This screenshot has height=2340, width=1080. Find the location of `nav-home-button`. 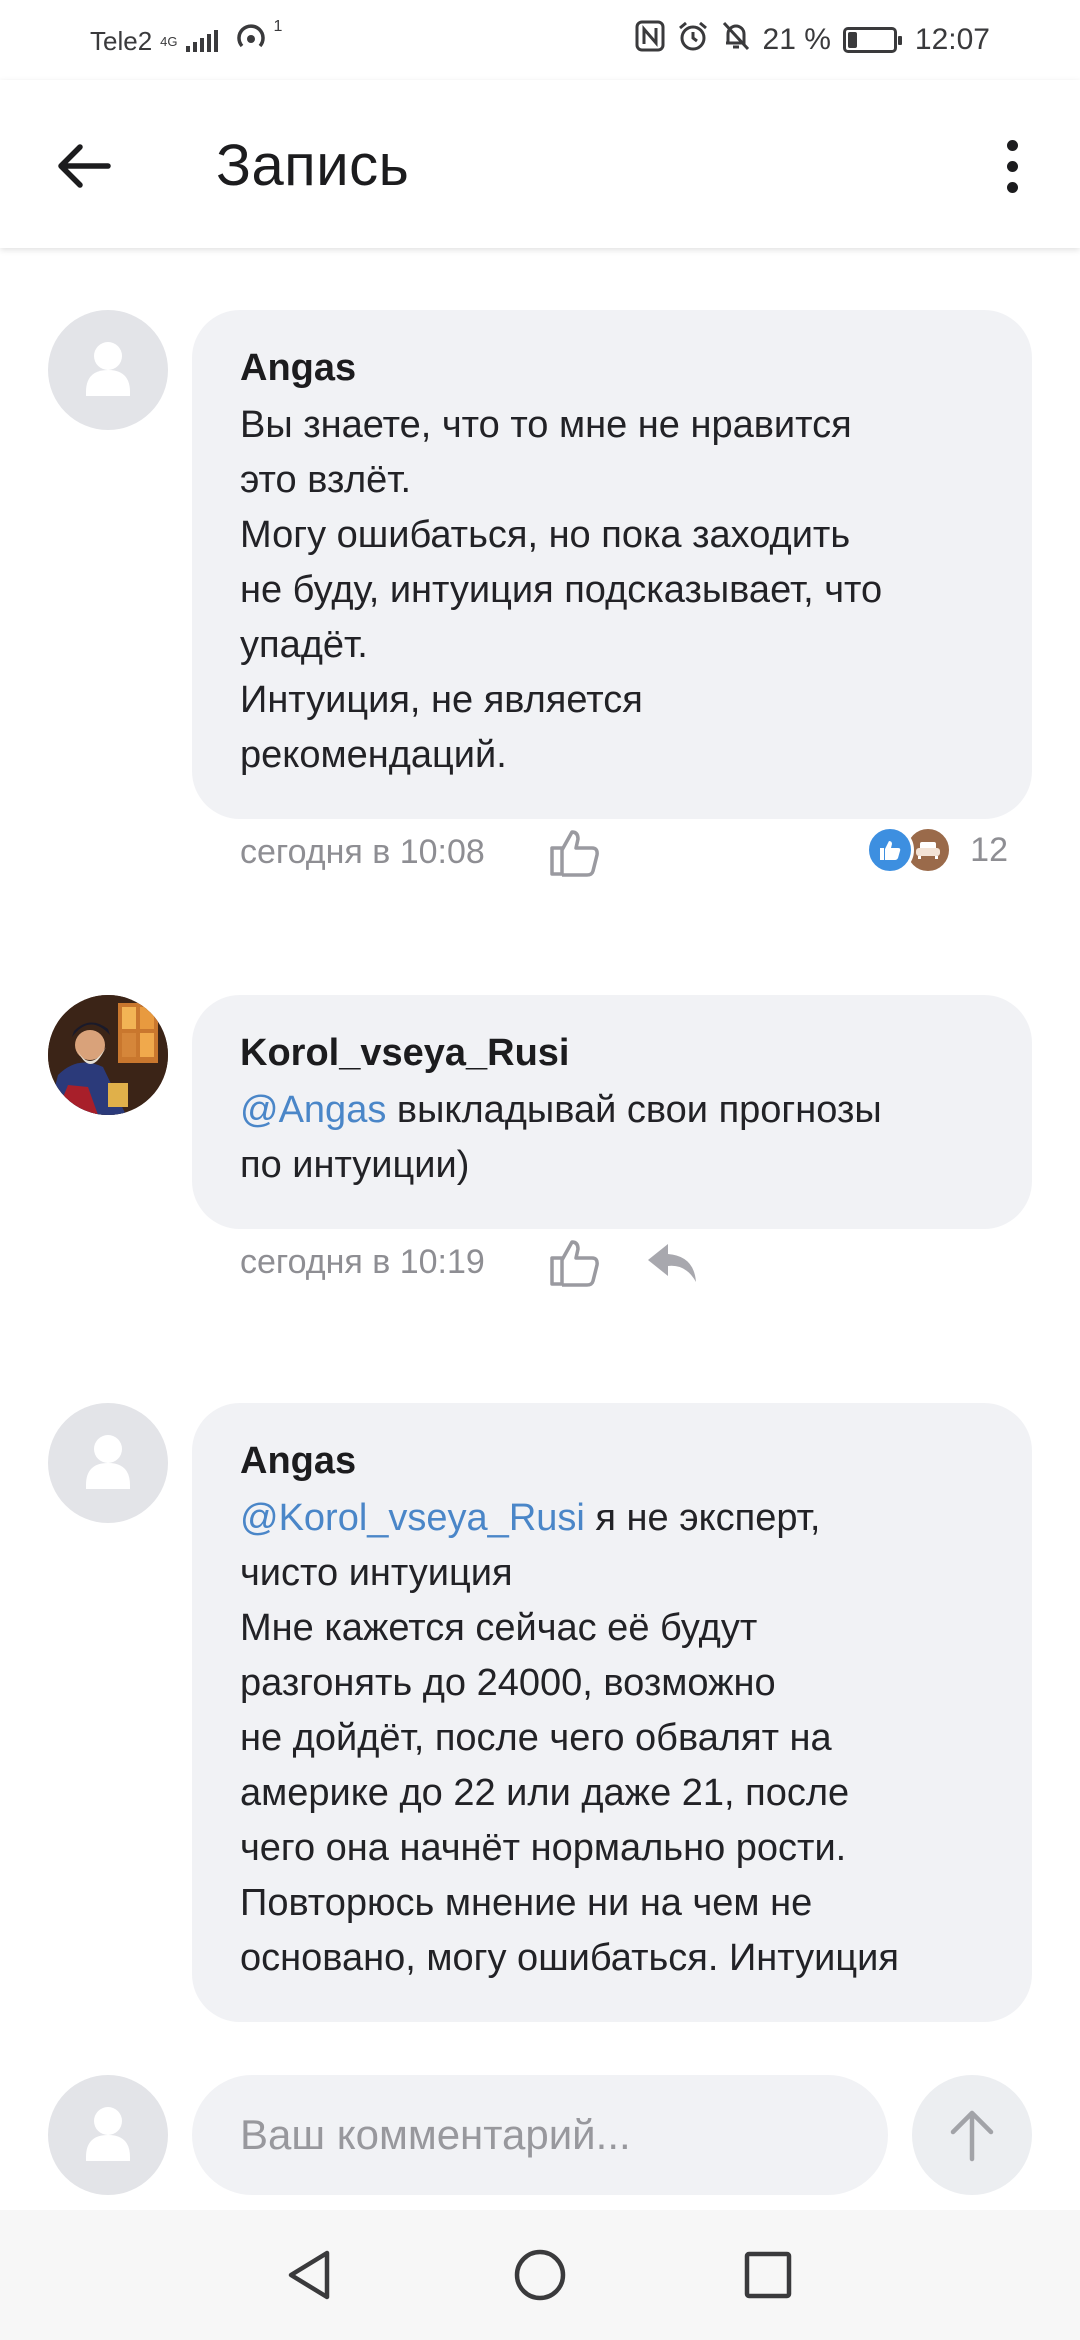

nav-home-button is located at coordinates (540, 2275).